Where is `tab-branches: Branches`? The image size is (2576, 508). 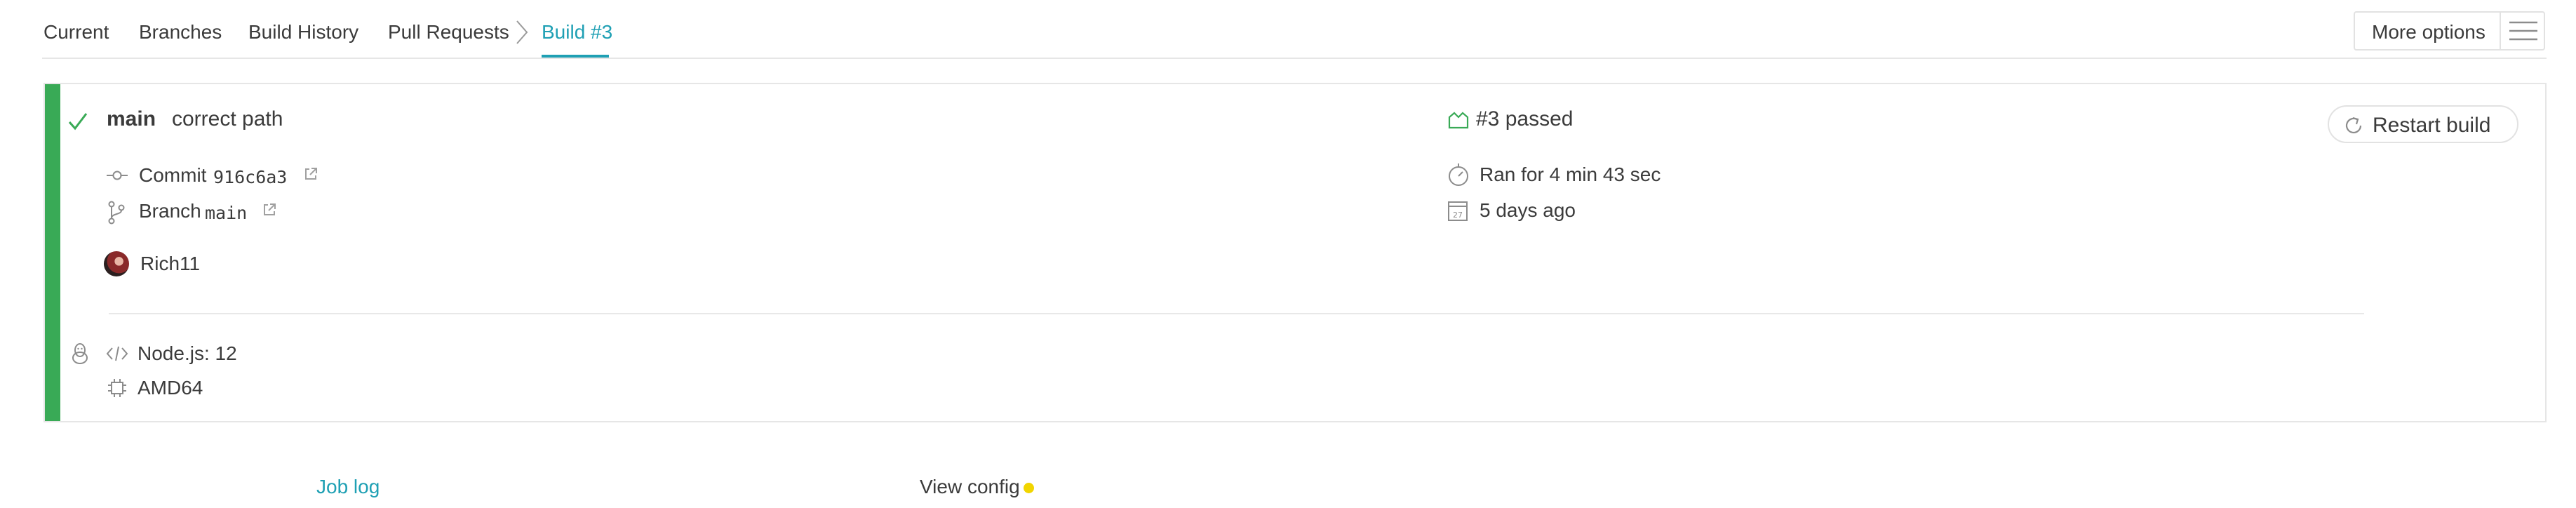
tab-branches: Branches is located at coordinates (181, 32).